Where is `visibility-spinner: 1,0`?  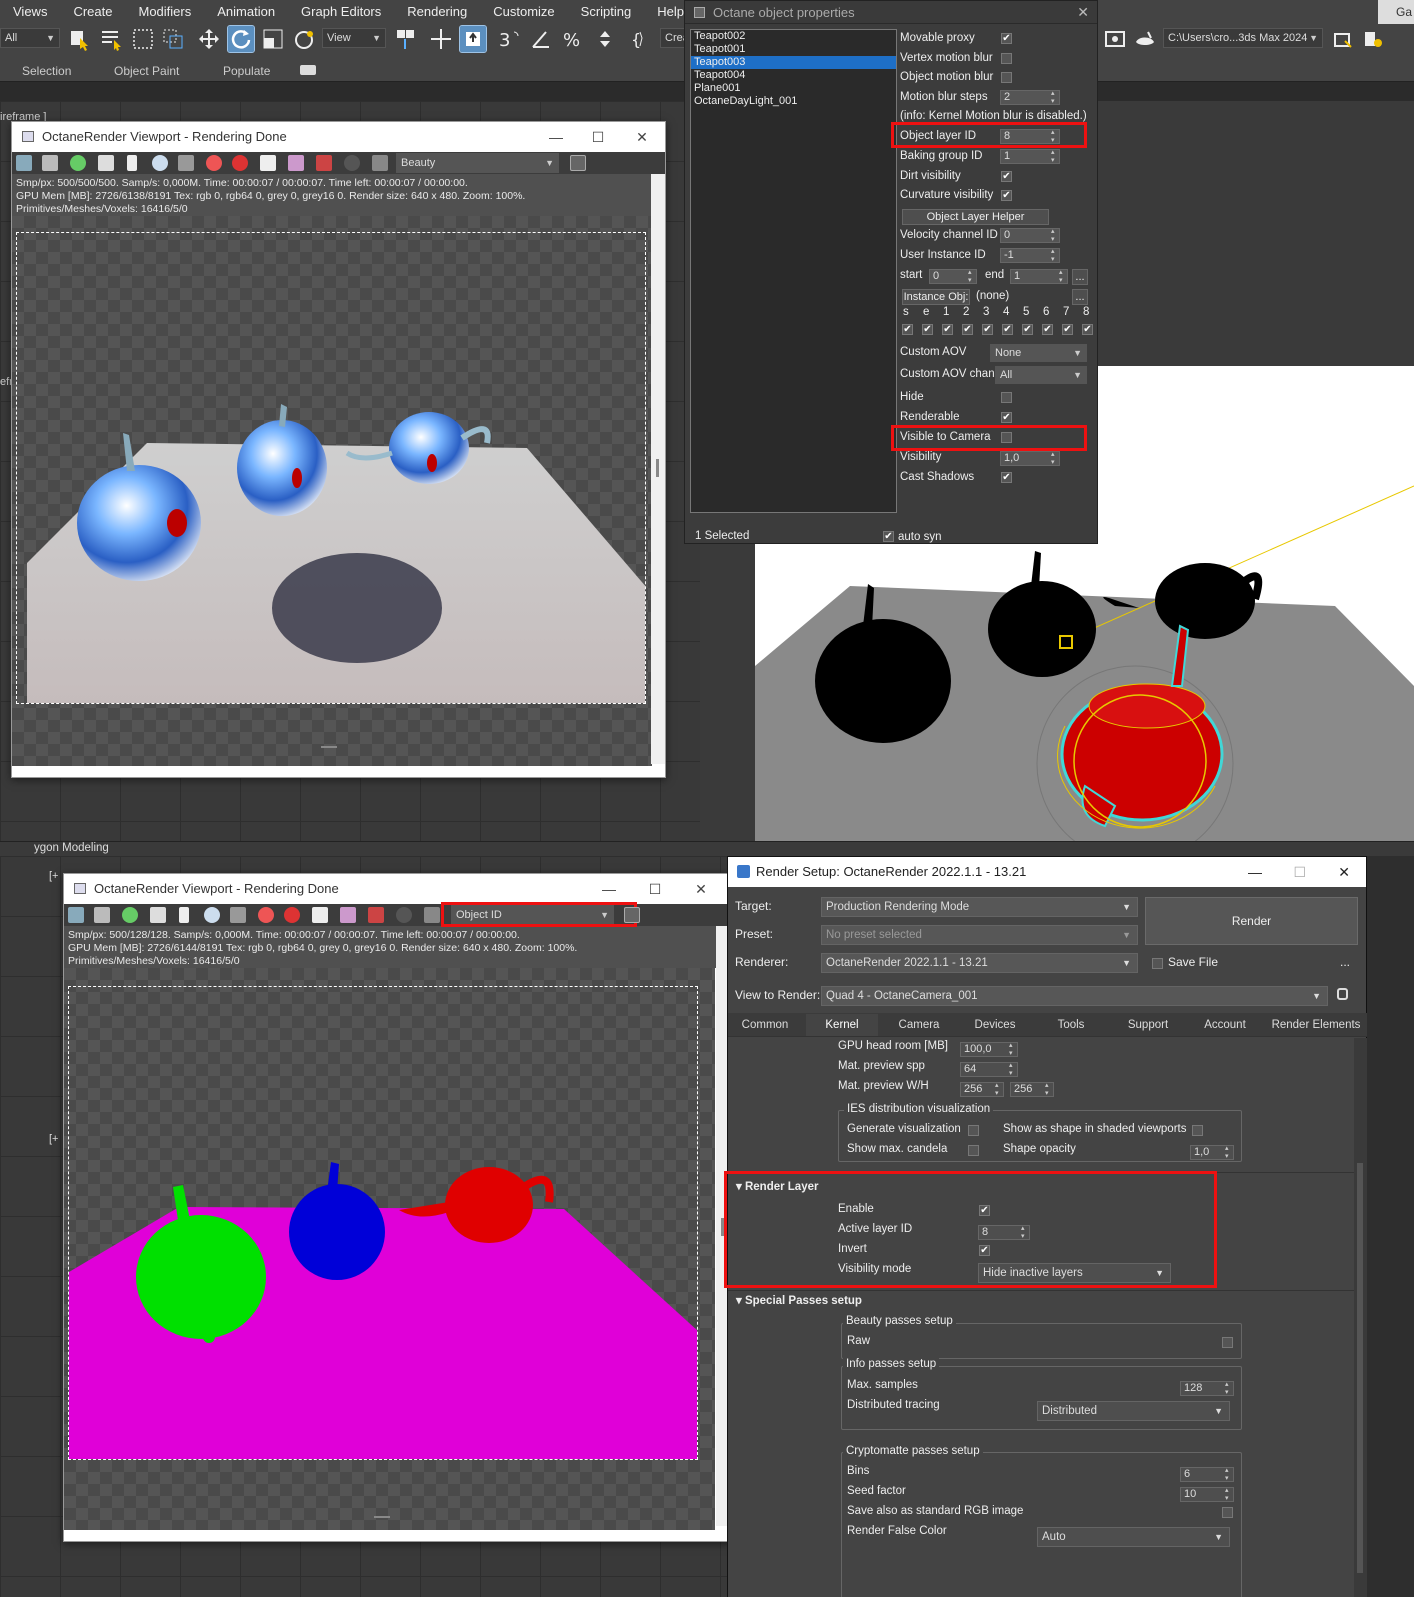
visibility-spinner: 1,0 is located at coordinates (1030, 459).